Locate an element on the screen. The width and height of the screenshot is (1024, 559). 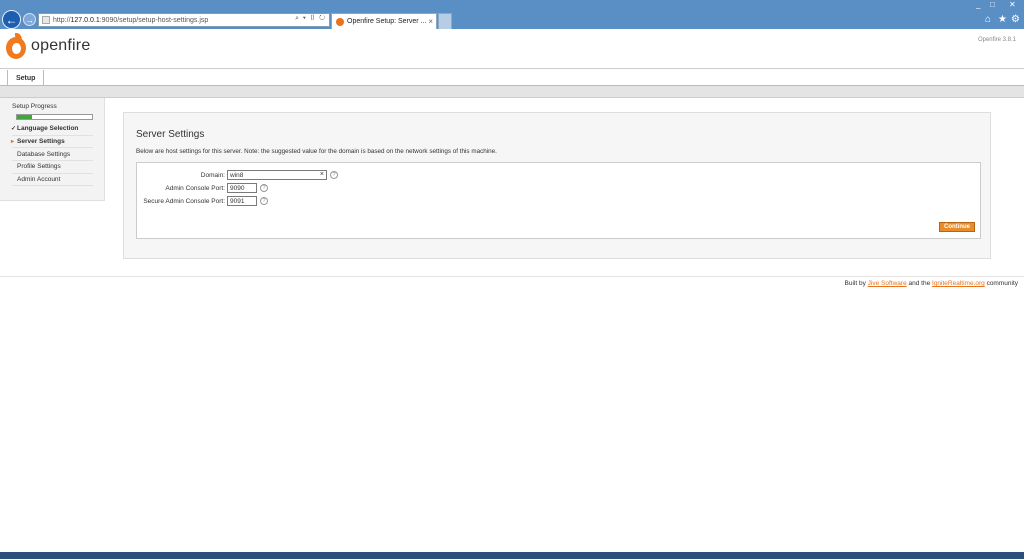
step-database-settings: Database Settings is located at coordinates (52, 155).